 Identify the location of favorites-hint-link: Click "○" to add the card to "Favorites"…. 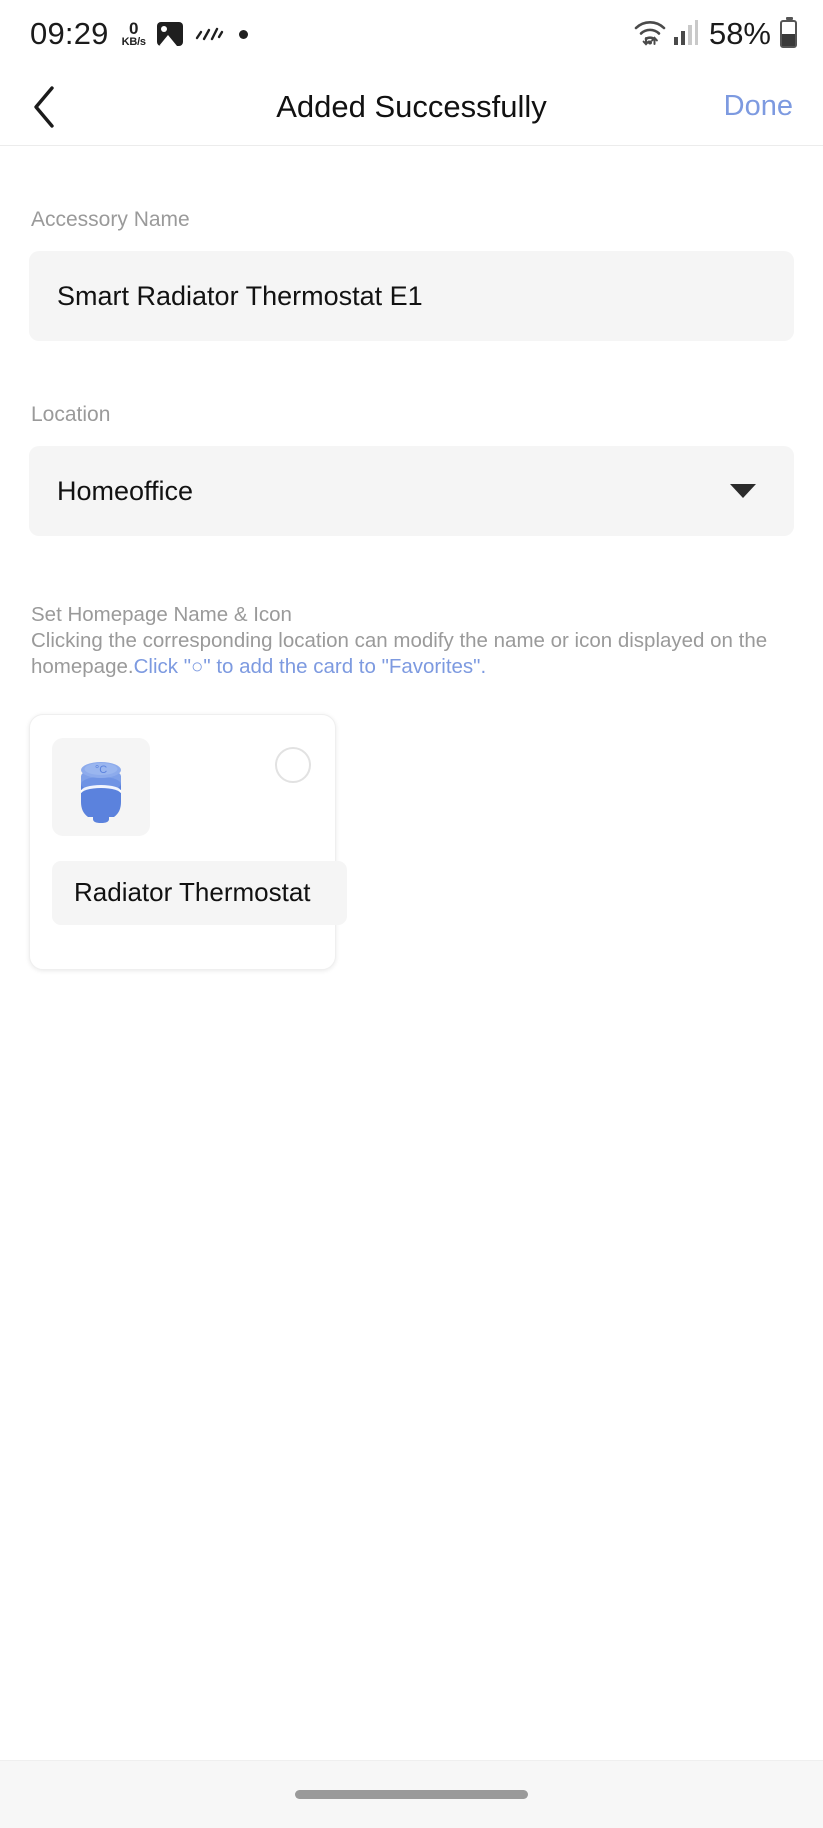
(310, 666).